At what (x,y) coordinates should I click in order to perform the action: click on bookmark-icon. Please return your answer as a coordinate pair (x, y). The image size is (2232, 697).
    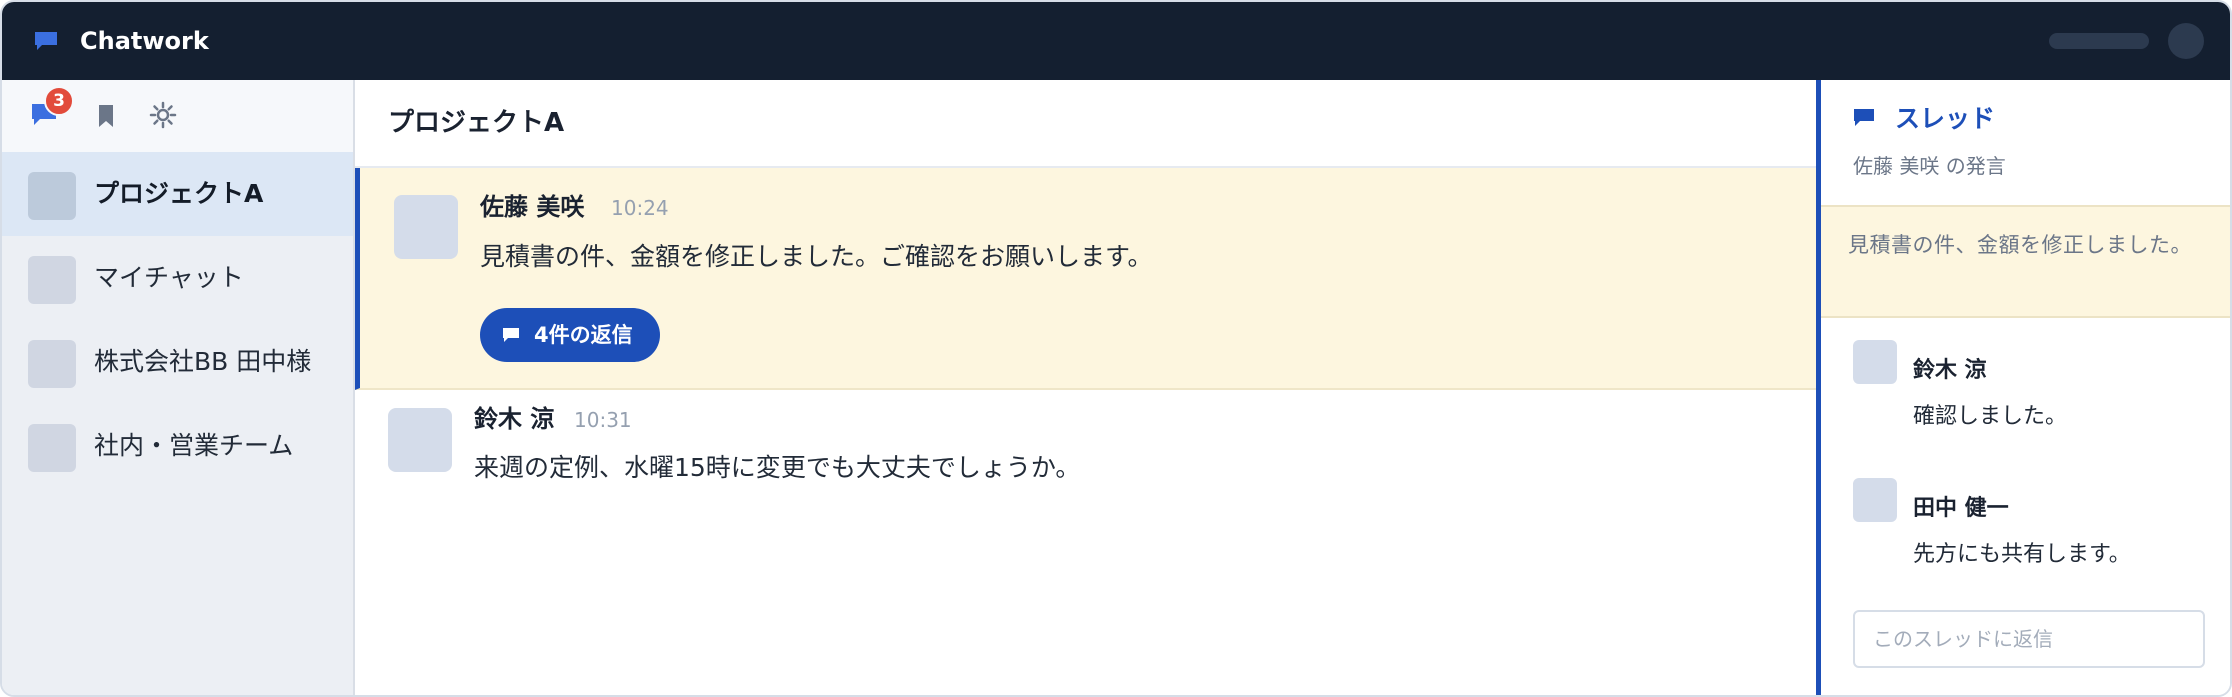
    Looking at the image, I should click on (106, 116).